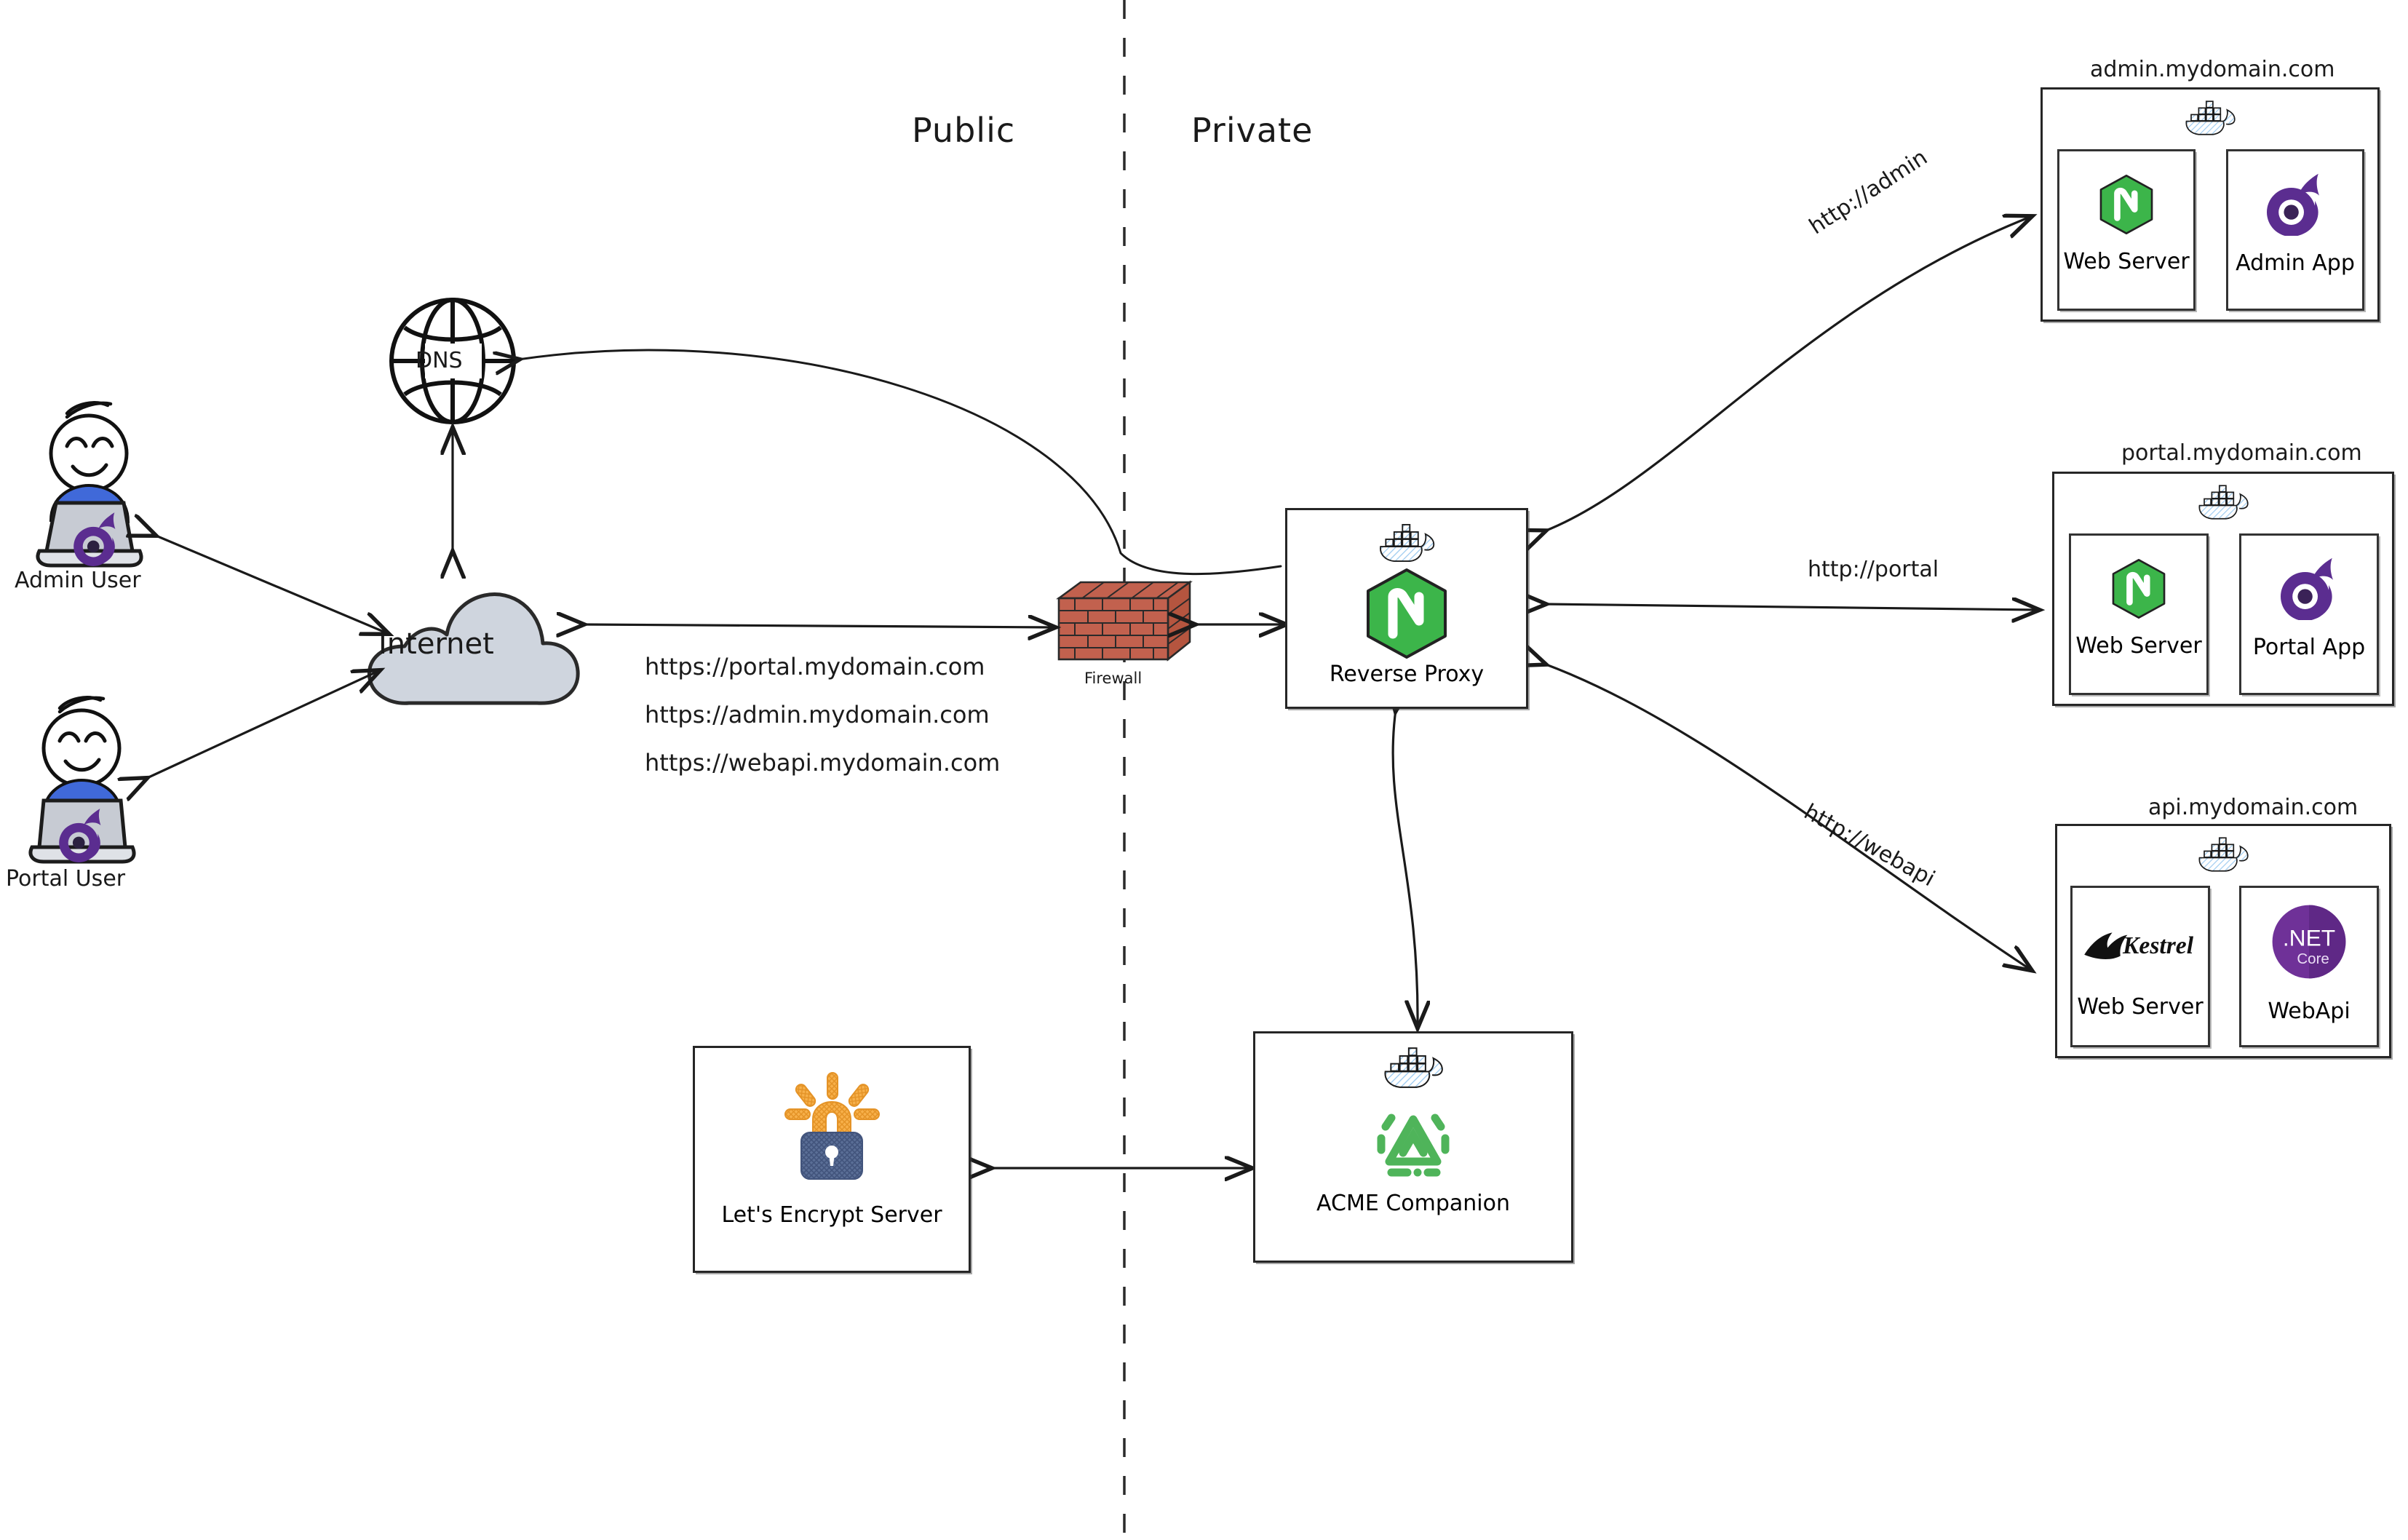 The image size is (2408, 1540). Describe the element at coordinates (2309, 647) in the screenshot. I see `portal-app-label: Portal App` at that location.